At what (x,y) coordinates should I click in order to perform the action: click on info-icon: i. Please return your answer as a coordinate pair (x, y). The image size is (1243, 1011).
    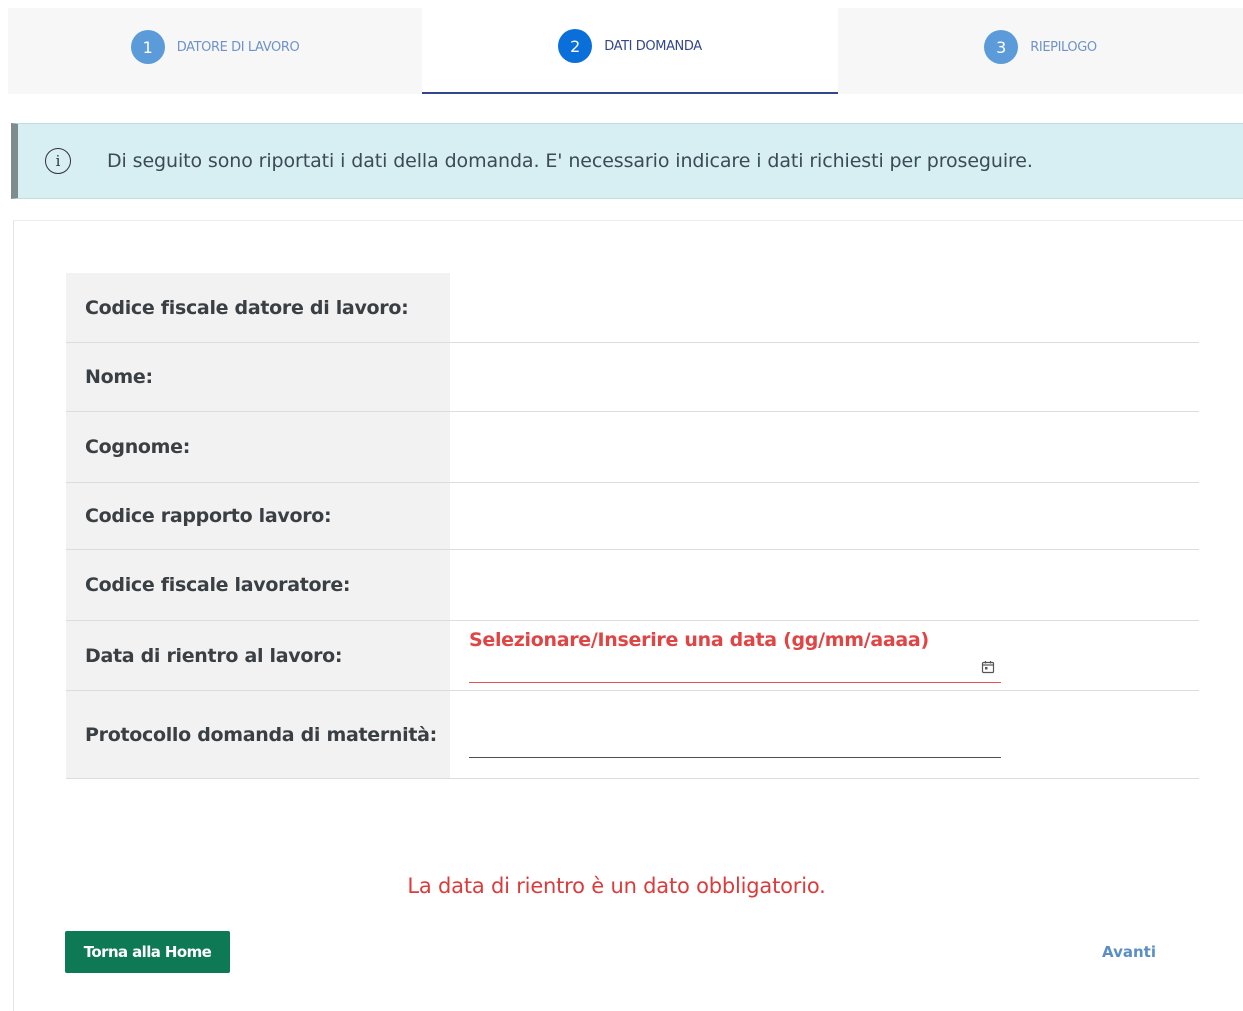
    Looking at the image, I should click on (58, 161).